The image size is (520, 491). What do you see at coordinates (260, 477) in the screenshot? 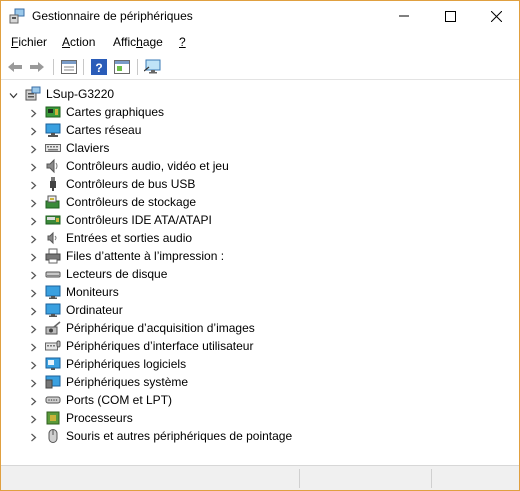
I see `status-bar` at bounding box center [260, 477].